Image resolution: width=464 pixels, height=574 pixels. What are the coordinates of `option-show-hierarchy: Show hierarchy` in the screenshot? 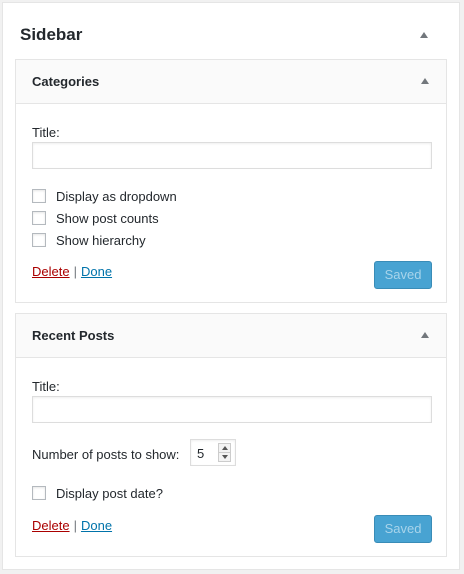 It's located at (89, 240).